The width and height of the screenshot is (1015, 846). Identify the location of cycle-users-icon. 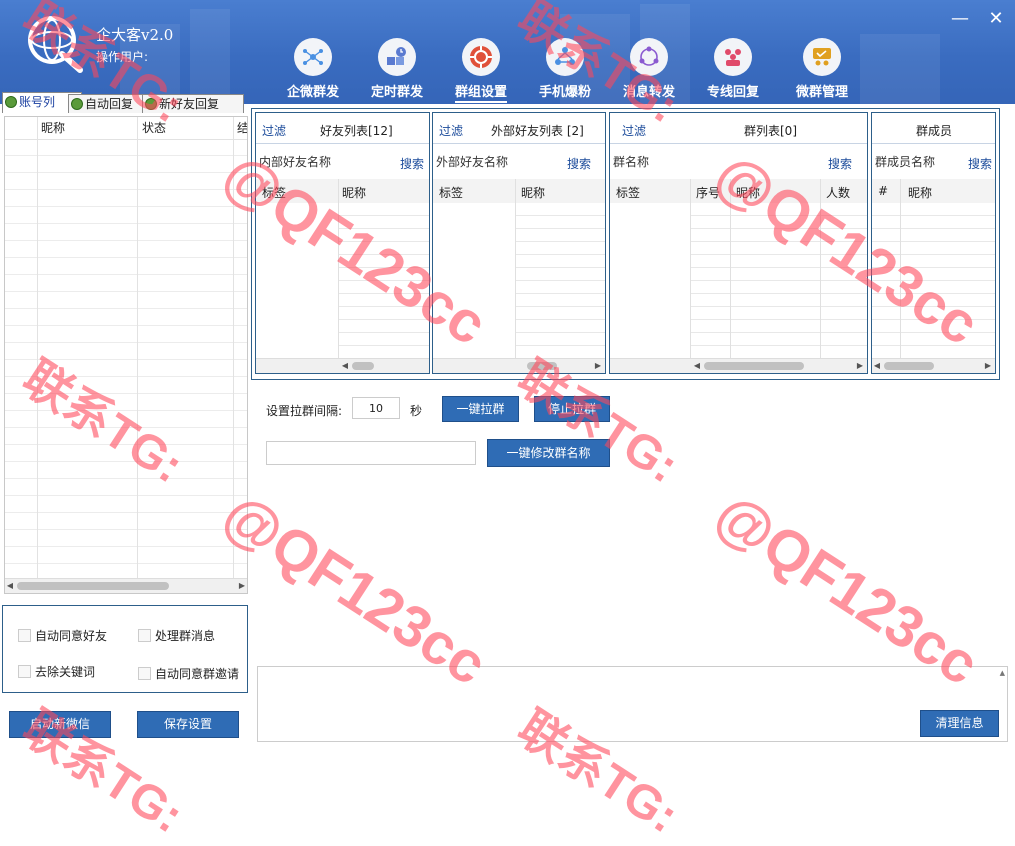
(649, 57).